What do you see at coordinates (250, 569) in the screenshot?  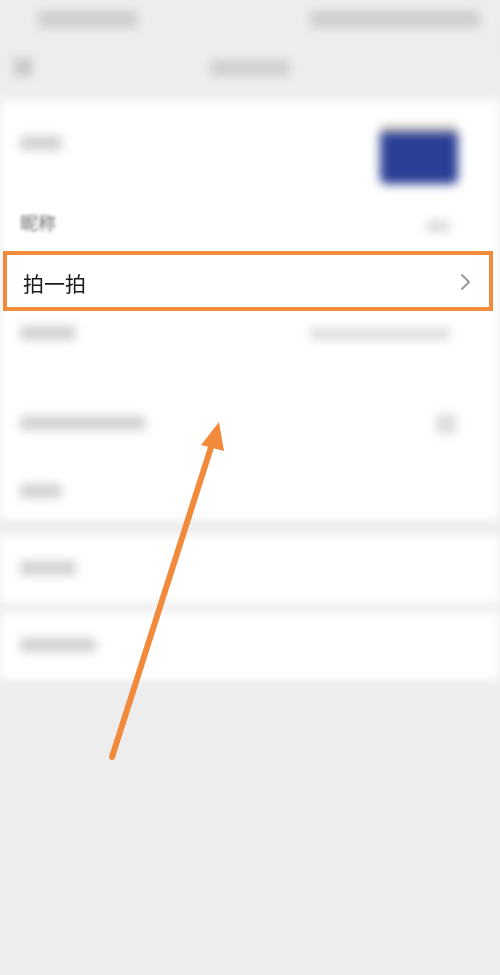 I see `address-list` at bounding box center [250, 569].